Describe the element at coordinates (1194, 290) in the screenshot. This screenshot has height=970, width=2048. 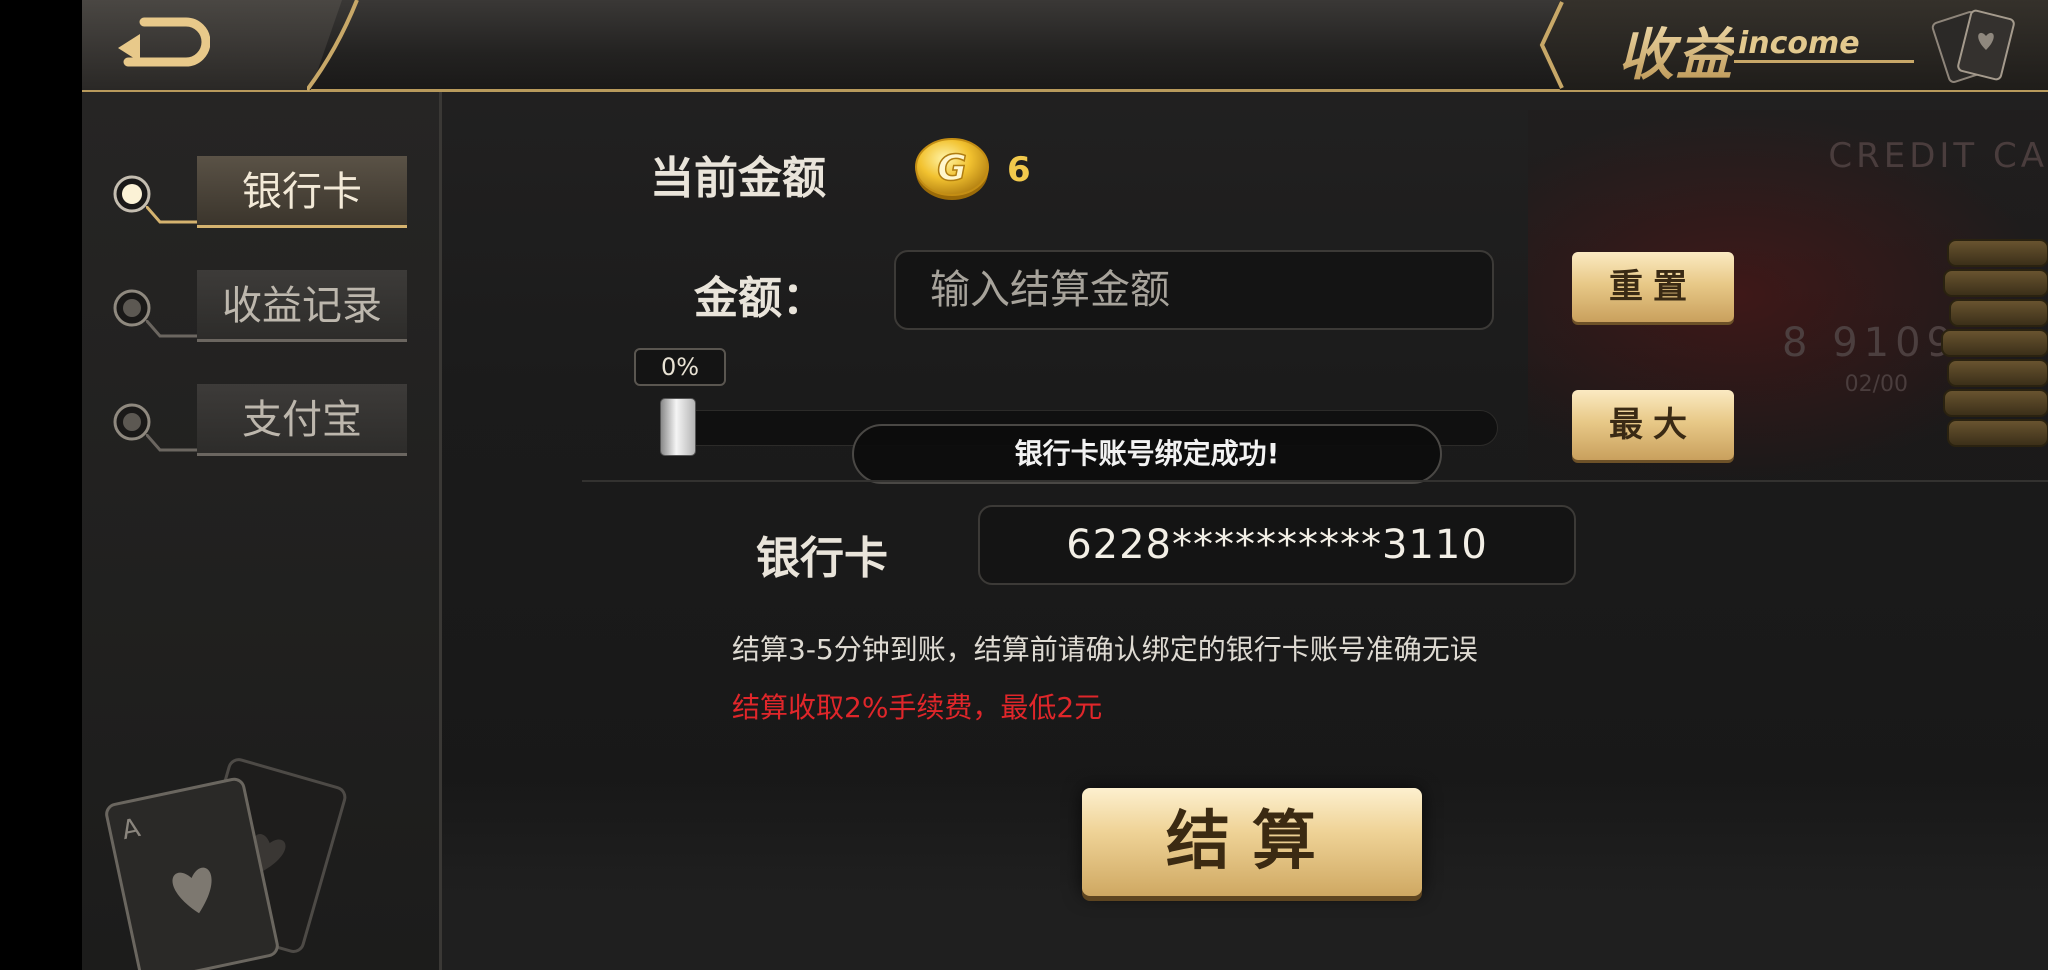
I see `amount-input` at that location.